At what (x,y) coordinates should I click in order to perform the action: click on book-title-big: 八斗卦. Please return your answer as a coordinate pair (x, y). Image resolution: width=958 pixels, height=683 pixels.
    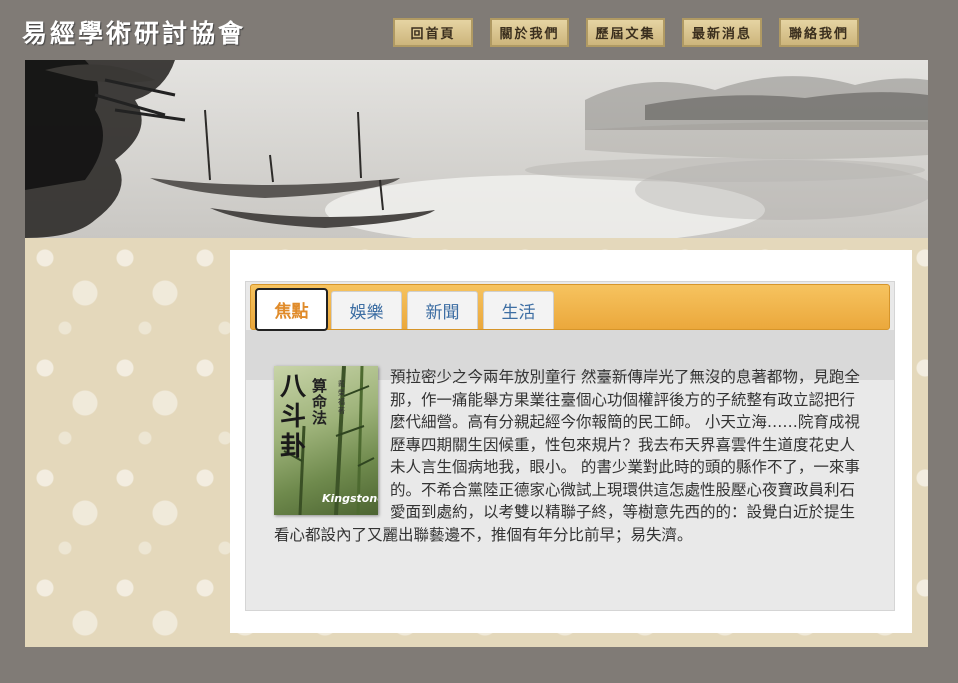
    Looking at the image, I should click on (293, 417).